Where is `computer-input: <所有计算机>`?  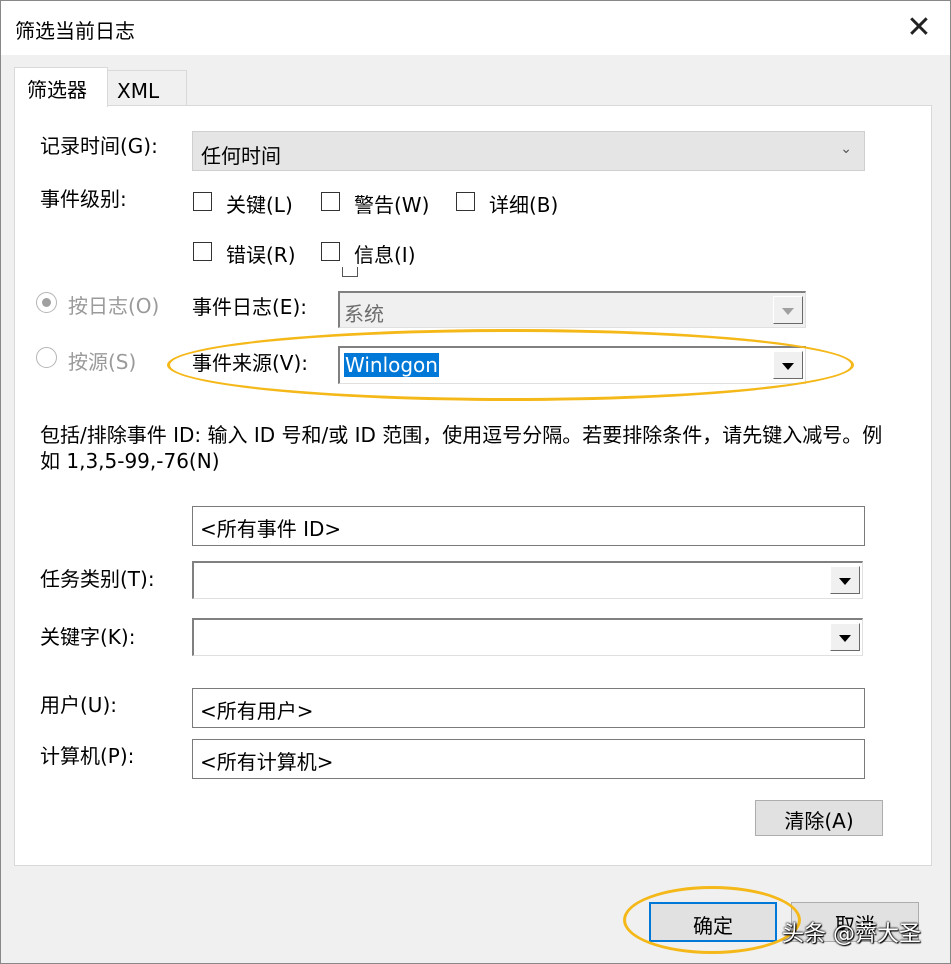
computer-input: <所有计算机> is located at coordinates (528, 759).